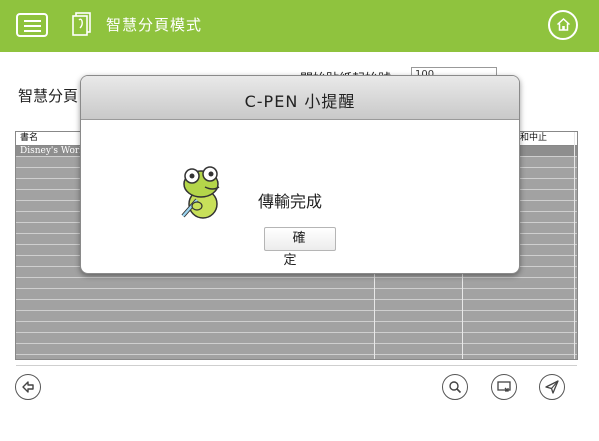  I want to click on menu-icon, so click(32, 25).